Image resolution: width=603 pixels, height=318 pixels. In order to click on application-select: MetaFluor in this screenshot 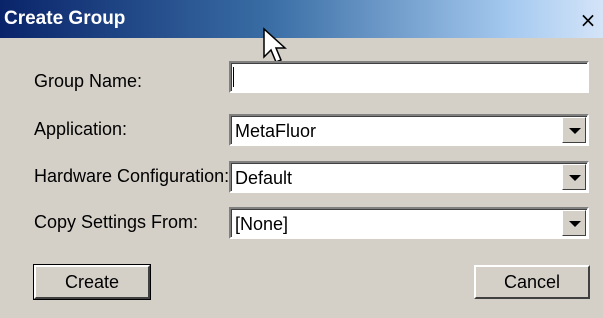, I will do `click(409, 130)`.